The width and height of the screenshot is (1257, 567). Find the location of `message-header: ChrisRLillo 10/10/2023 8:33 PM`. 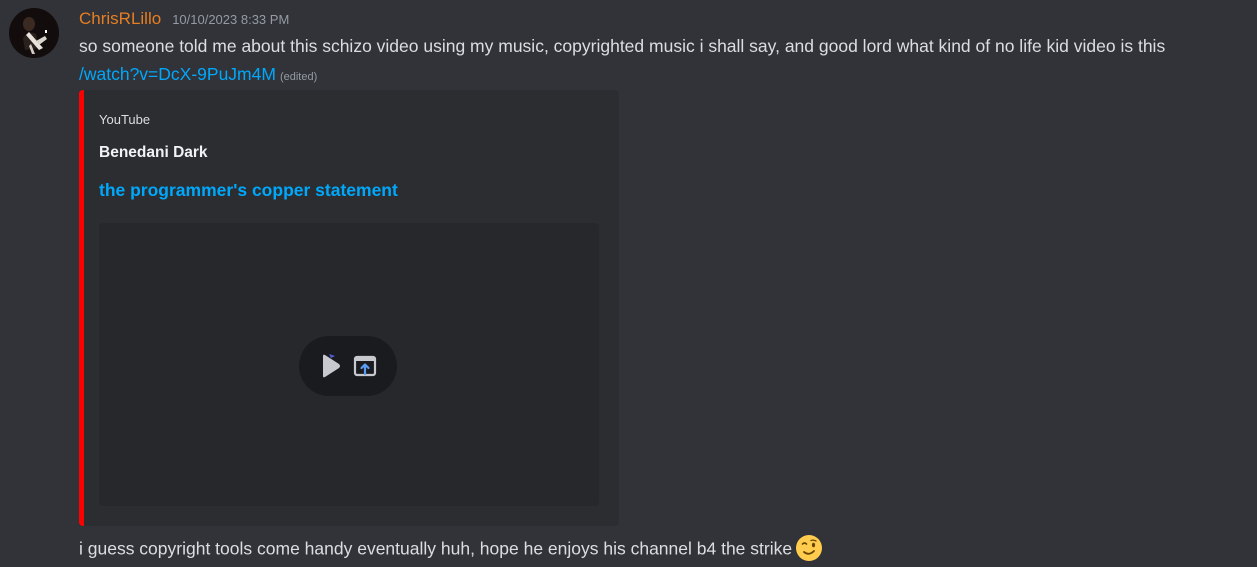

message-header: ChrisRLillo 10/10/2023 8:33 PM is located at coordinates (184, 20).